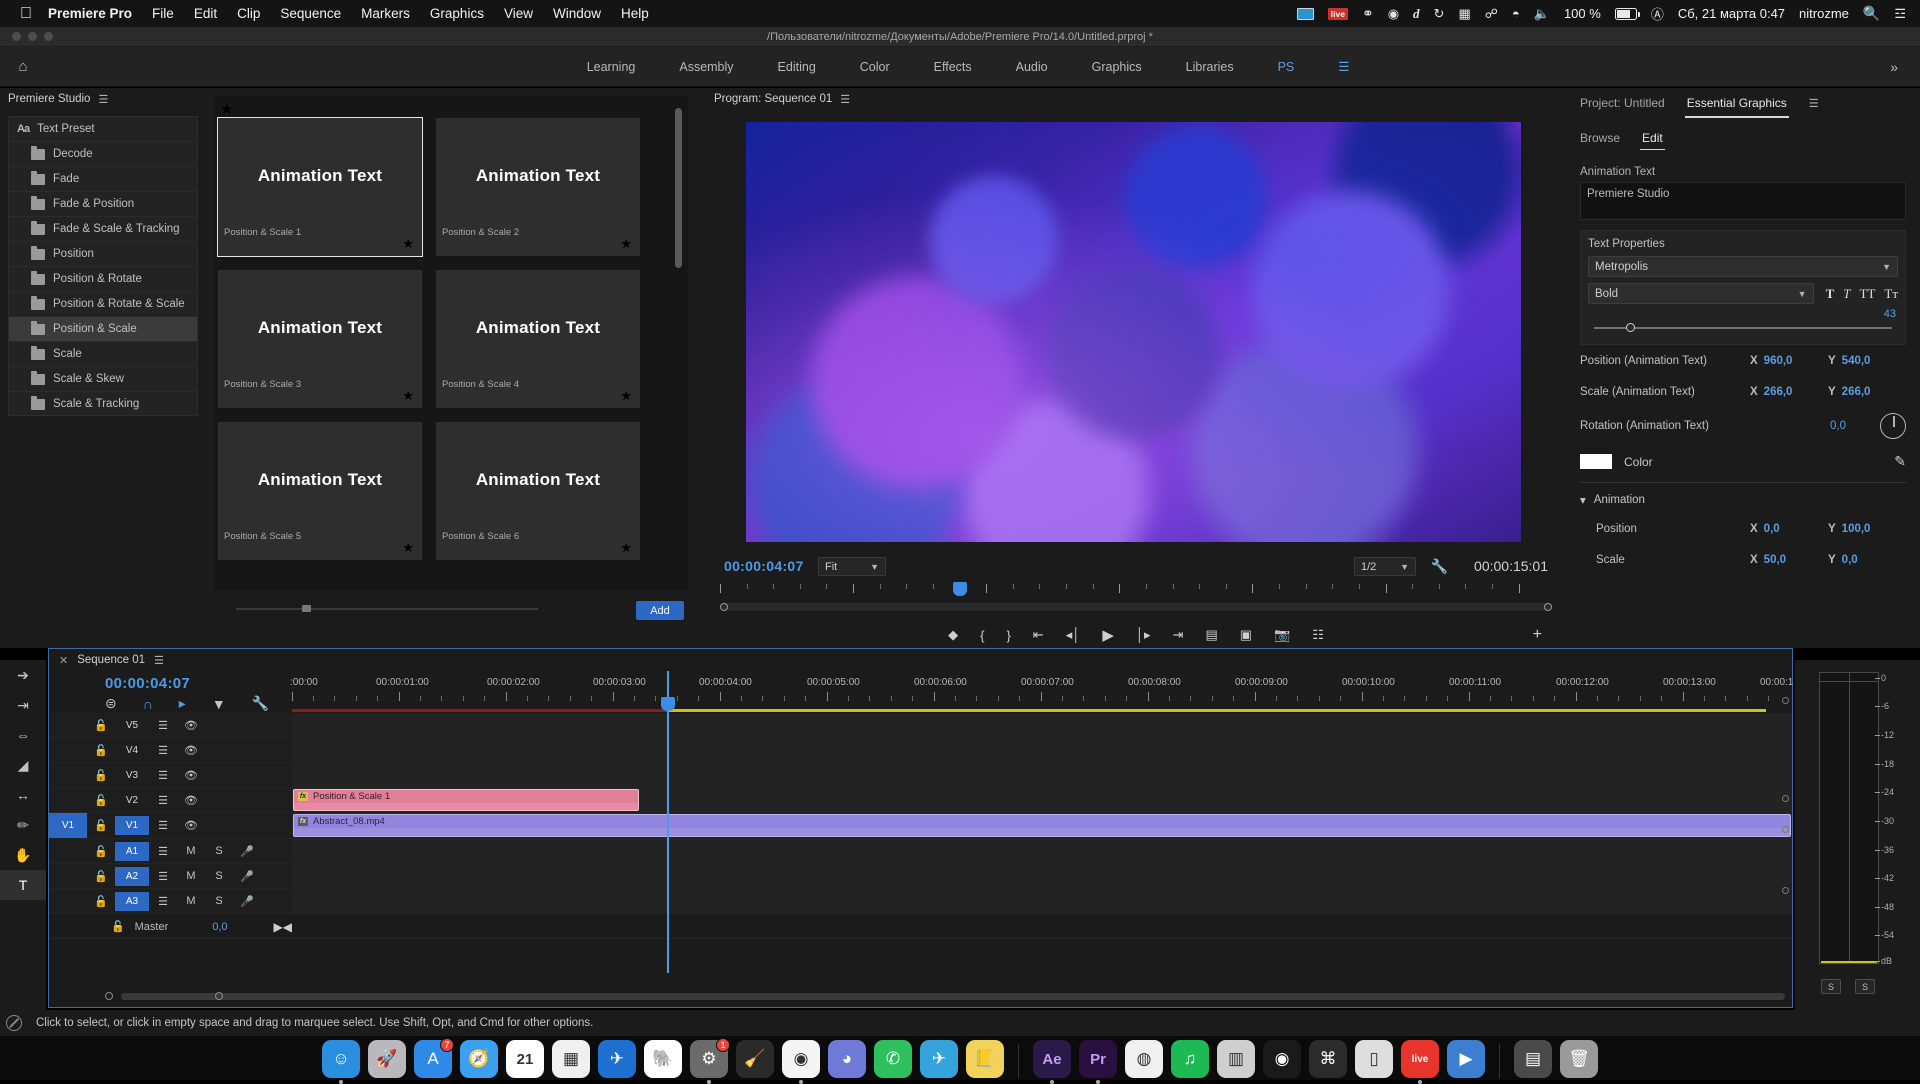  I want to click on step-back-icon: ◂│, so click(1073, 635).